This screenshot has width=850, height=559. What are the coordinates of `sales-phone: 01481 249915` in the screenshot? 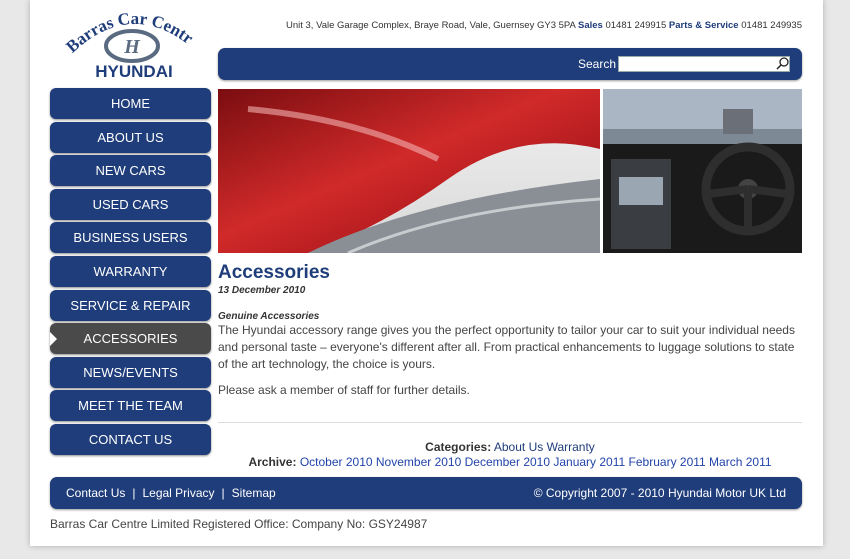 It's located at (636, 25).